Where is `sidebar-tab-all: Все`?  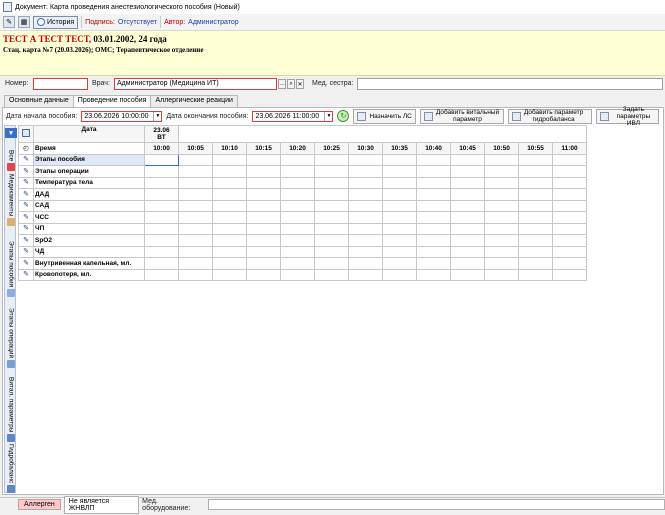 sidebar-tab-all: Все is located at coordinates (11, 161).